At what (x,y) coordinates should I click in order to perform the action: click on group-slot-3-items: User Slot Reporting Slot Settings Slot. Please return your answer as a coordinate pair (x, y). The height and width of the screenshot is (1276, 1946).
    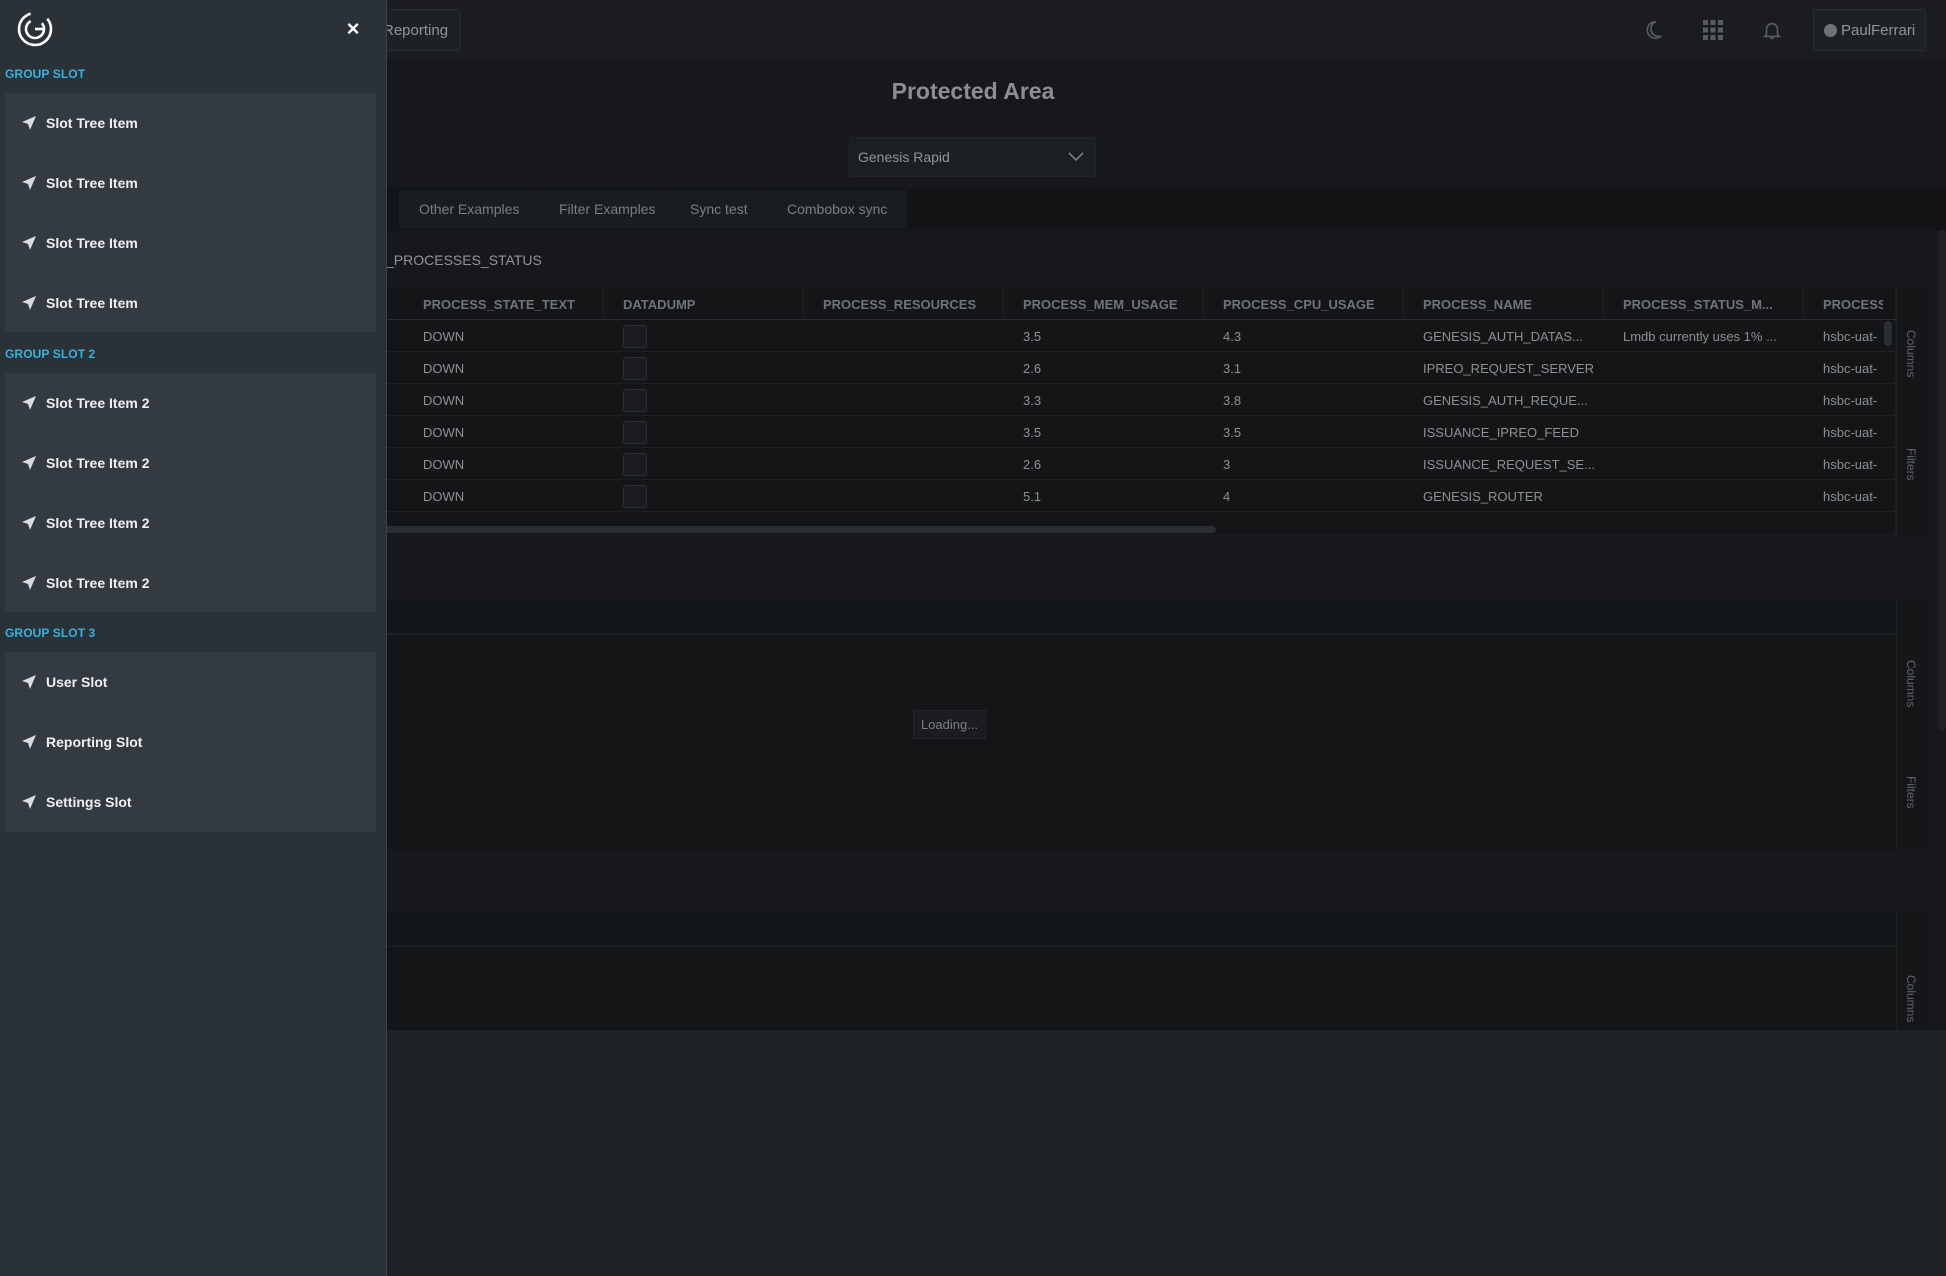
    Looking at the image, I should click on (190, 742).